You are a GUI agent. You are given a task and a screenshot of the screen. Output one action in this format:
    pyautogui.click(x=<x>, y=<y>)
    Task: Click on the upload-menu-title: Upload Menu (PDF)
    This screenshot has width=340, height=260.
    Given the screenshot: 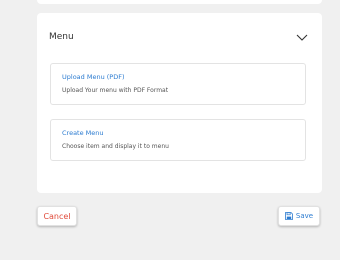 What is the action you would take?
    pyautogui.click(x=178, y=77)
    